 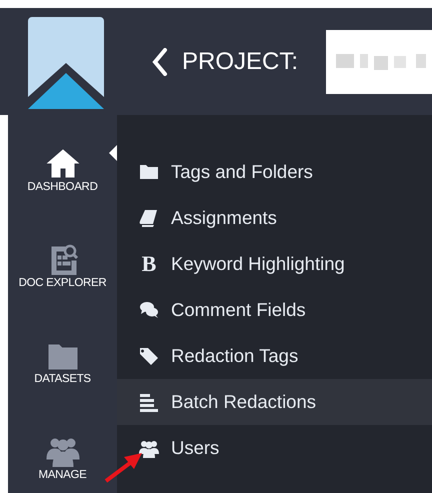 What do you see at coordinates (66, 62) in the screenshot?
I see `logo-icon` at bounding box center [66, 62].